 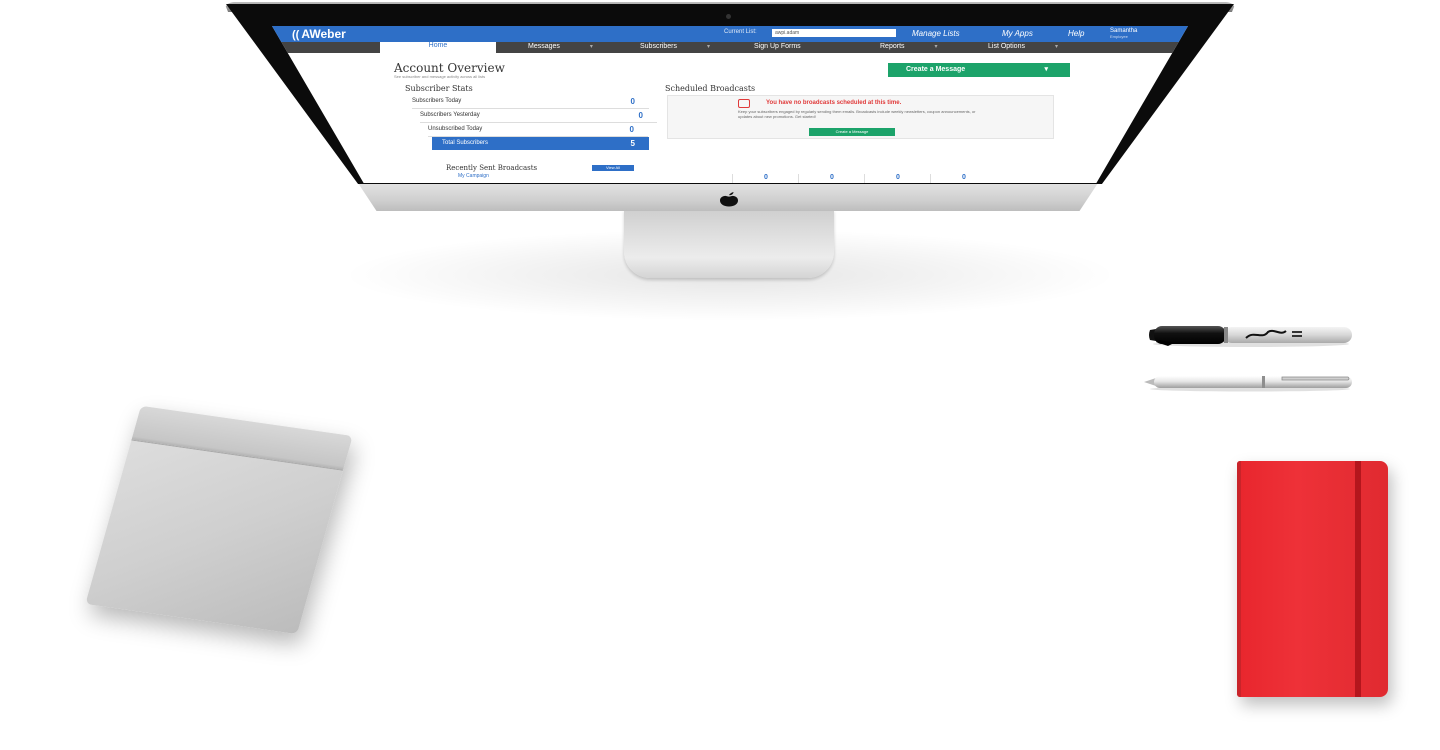 What do you see at coordinates (449, 68) in the screenshot?
I see `page-title: Account Overview` at bounding box center [449, 68].